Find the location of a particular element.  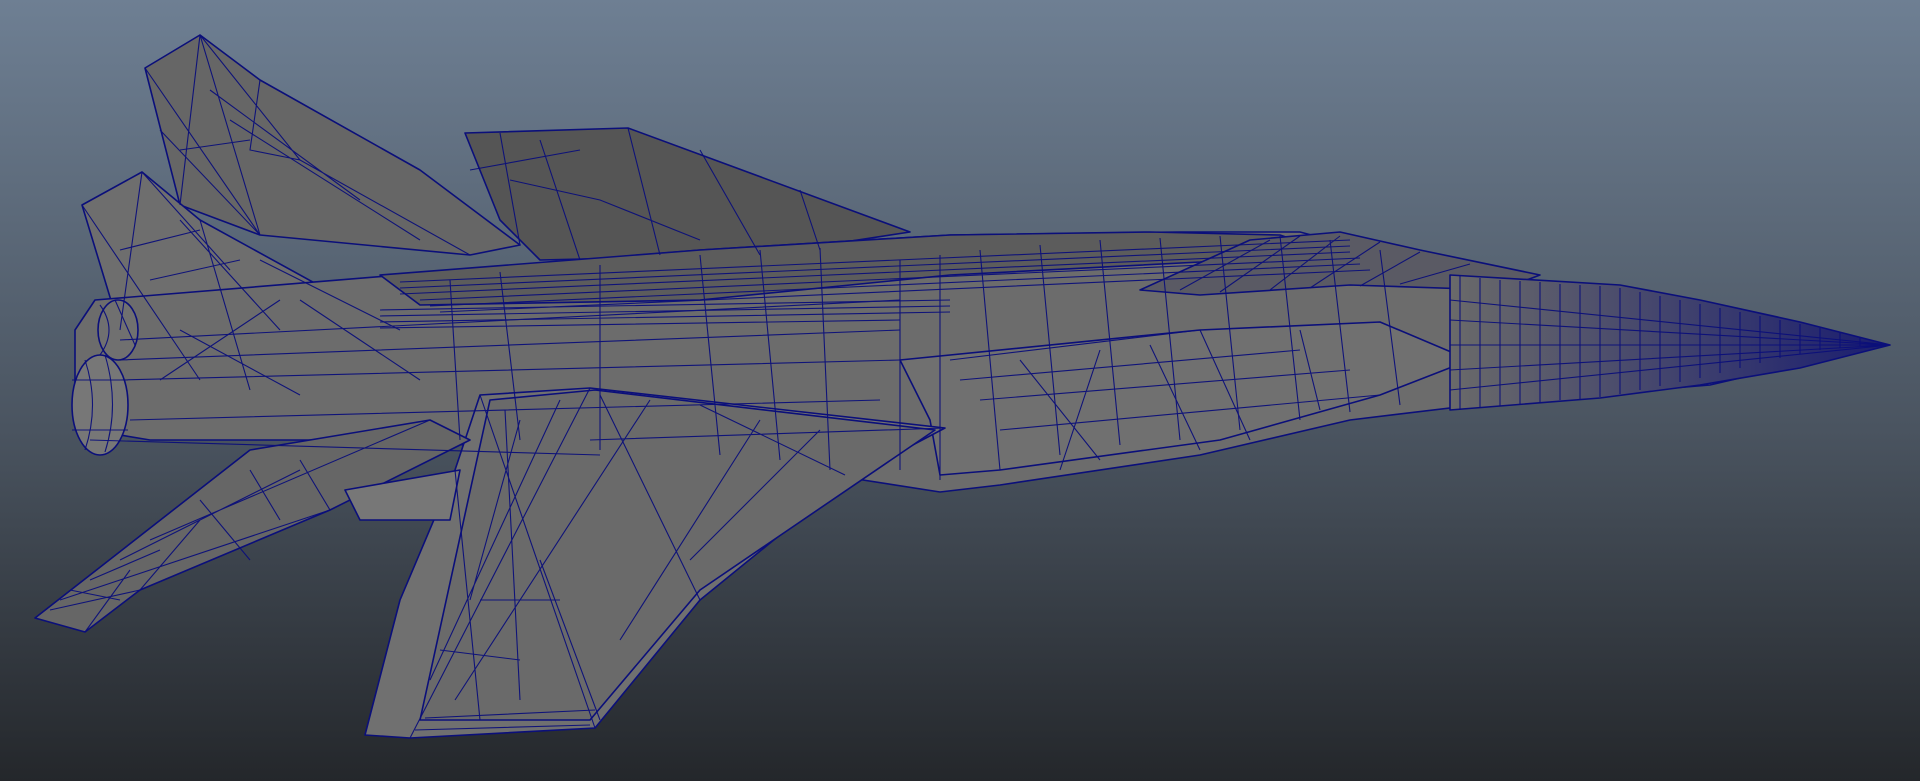

engine-nozzle-upper is located at coordinates (118, 330).